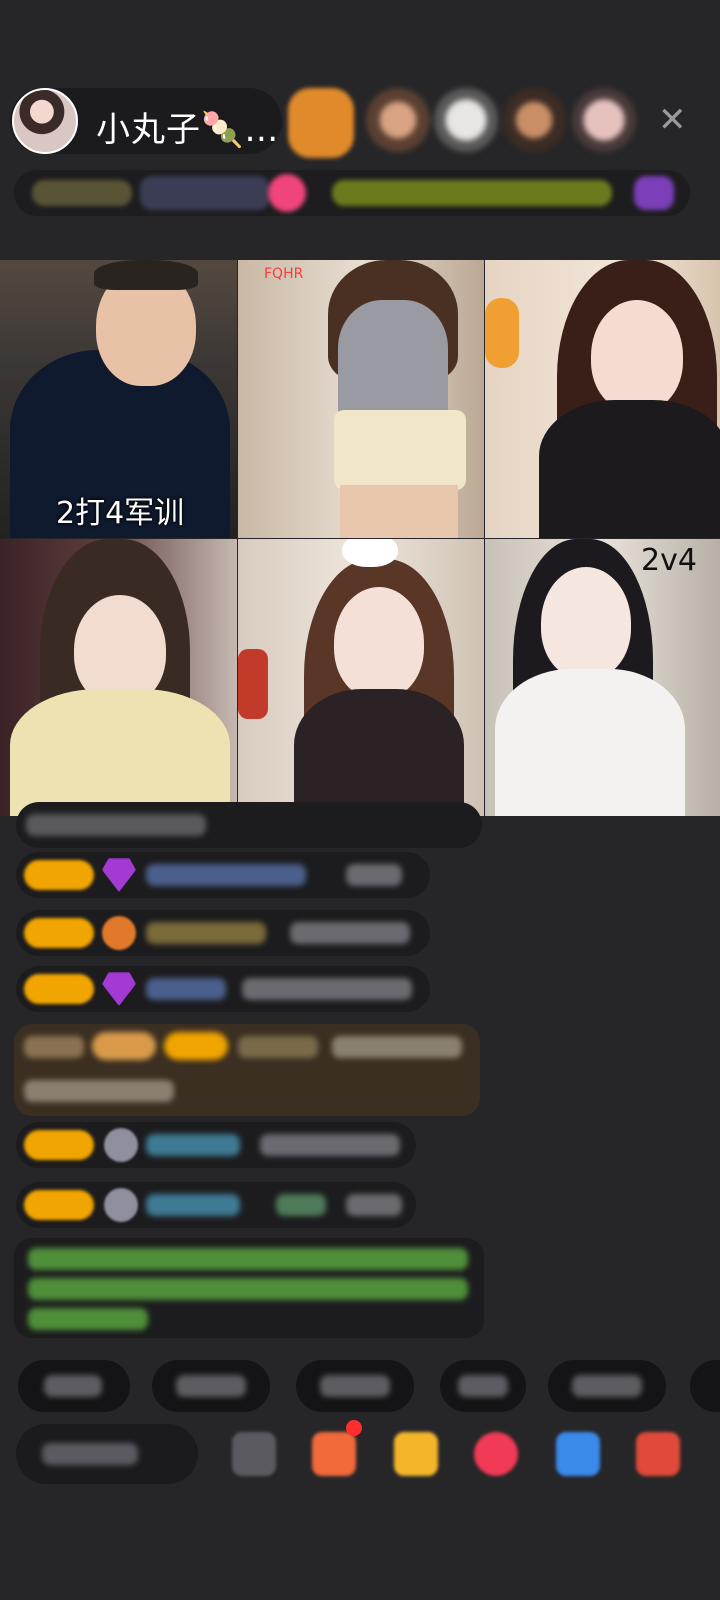  I want to click on desk-toy, so click(502, 333).